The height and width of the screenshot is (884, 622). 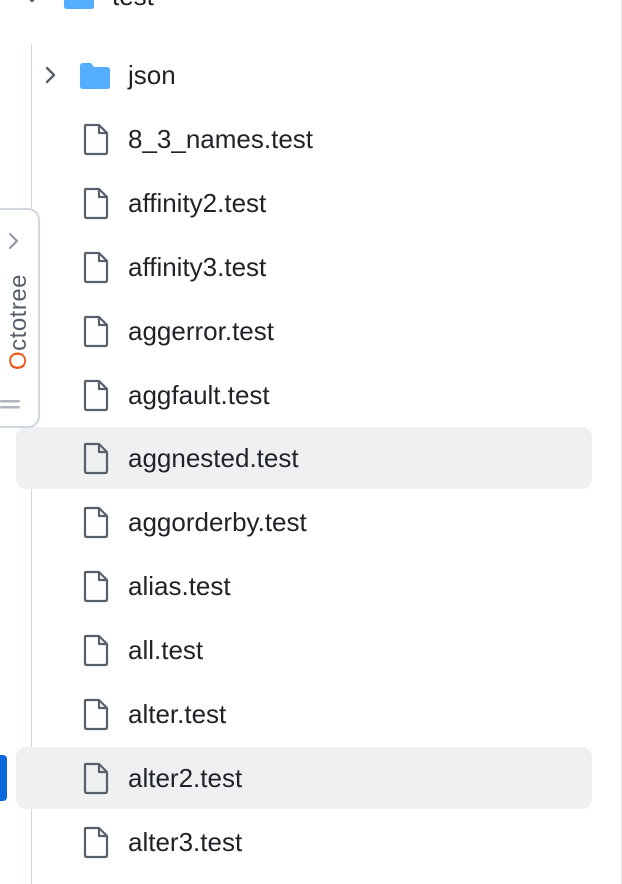 What do you see at coordinates (166, 650) in the screenshot?
I see `file-label: all.test` at bounding box center [166, 650].